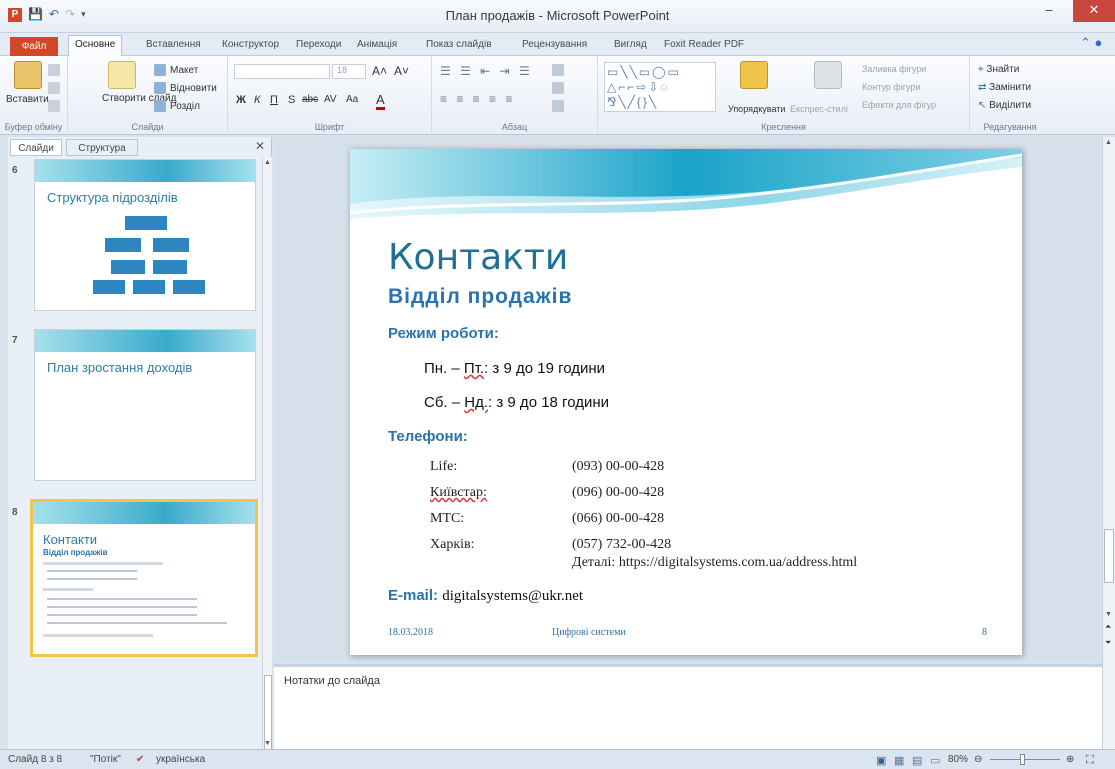 The height and width of the screenshot is (769, 1115). What do you see at coordinates (180, 759) in the screenshot?
I see `language-indicator: українська` at bounding box center [180, 759].